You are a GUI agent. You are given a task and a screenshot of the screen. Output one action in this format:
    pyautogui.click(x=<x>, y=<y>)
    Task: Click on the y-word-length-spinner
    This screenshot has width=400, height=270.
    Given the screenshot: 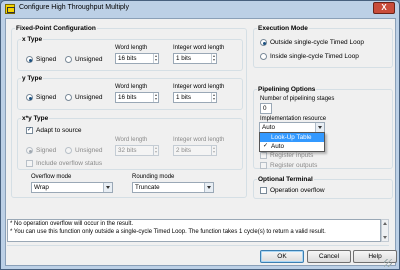 What is the action you would take?
    pyautogui.click(x=155, y=97)
    